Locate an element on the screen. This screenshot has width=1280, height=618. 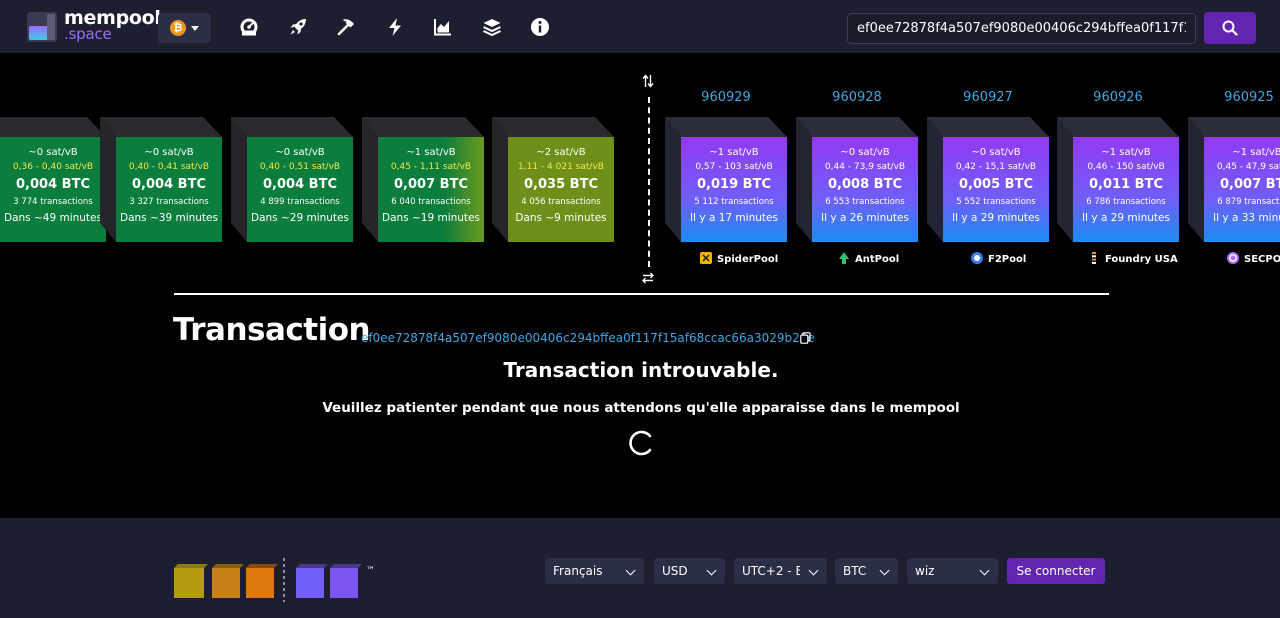
block-tx-count: 6 040 transactions is located at coordinates (431, 202).